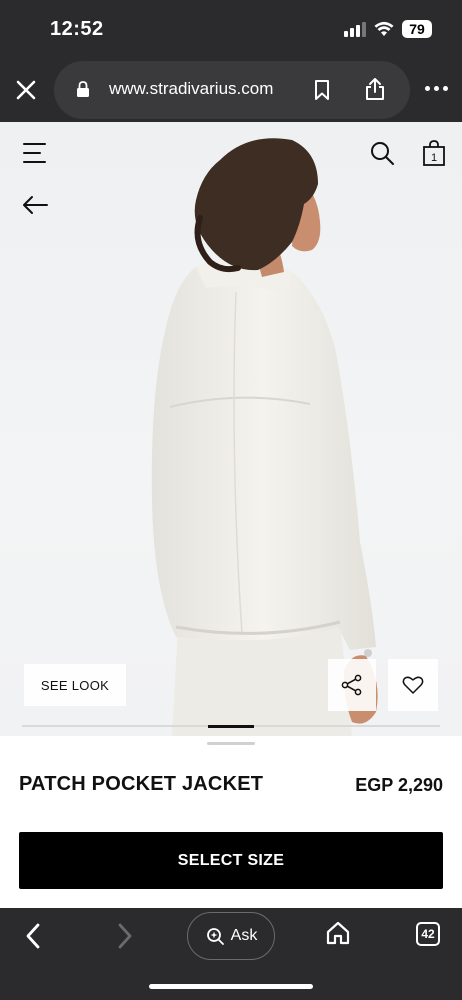 The image size is (462, 1000). I want to click on ask-label: Ask, so click(244, 935).